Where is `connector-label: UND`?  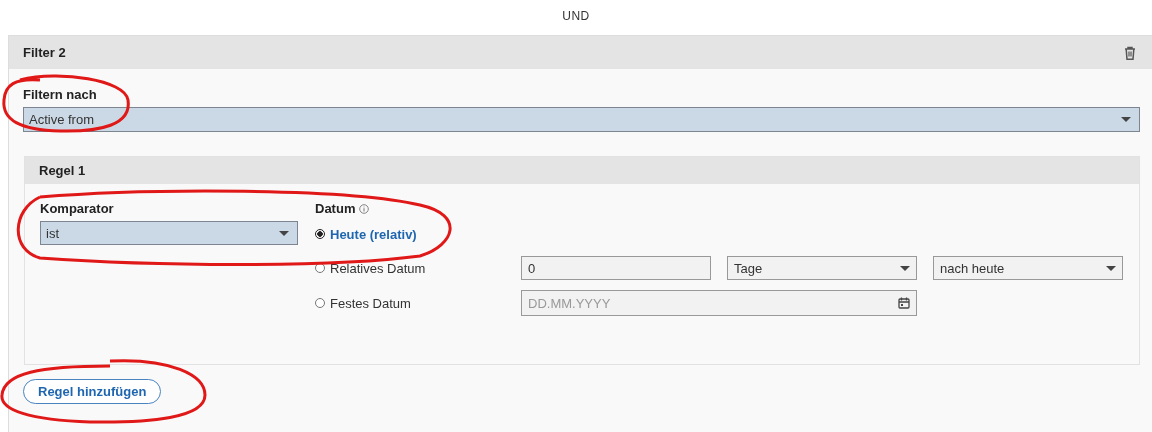 connector-label: UND is located at coordinates (576, 16).